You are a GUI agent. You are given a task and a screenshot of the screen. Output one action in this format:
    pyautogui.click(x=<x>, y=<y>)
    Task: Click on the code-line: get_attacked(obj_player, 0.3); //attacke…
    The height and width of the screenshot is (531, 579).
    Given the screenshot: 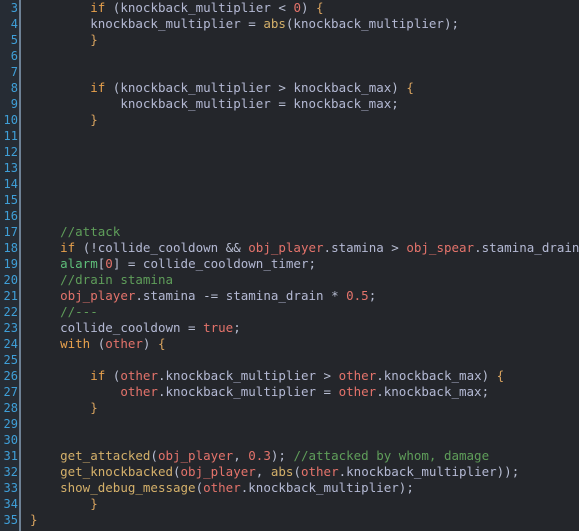 What is the action you would take?
    pyautogui.click(x=300, y=456)
    